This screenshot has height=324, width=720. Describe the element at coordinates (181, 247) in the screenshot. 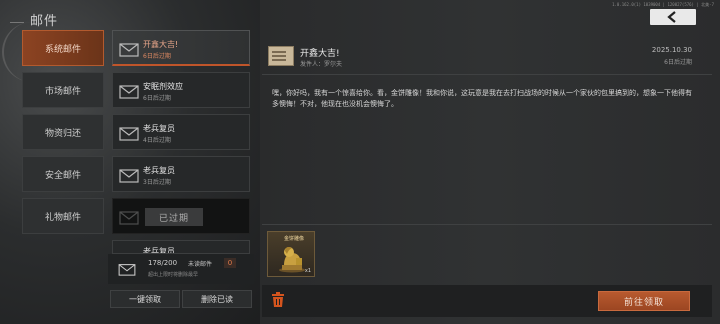

I see `mail-item: 老兵复员` at that location.